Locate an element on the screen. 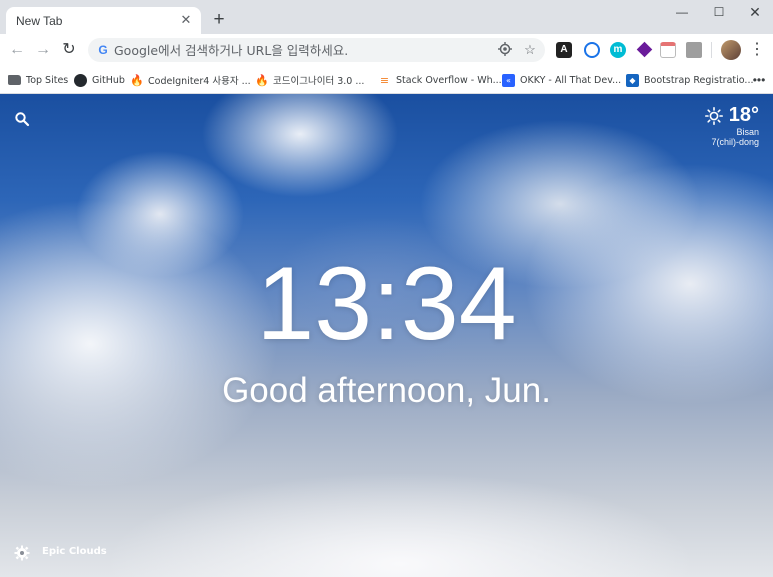 The width and height of the screenshot is (773, 577). tab-strip: New Tab ✕ + — ☐ ✕ is located at coordinates (386, 17).